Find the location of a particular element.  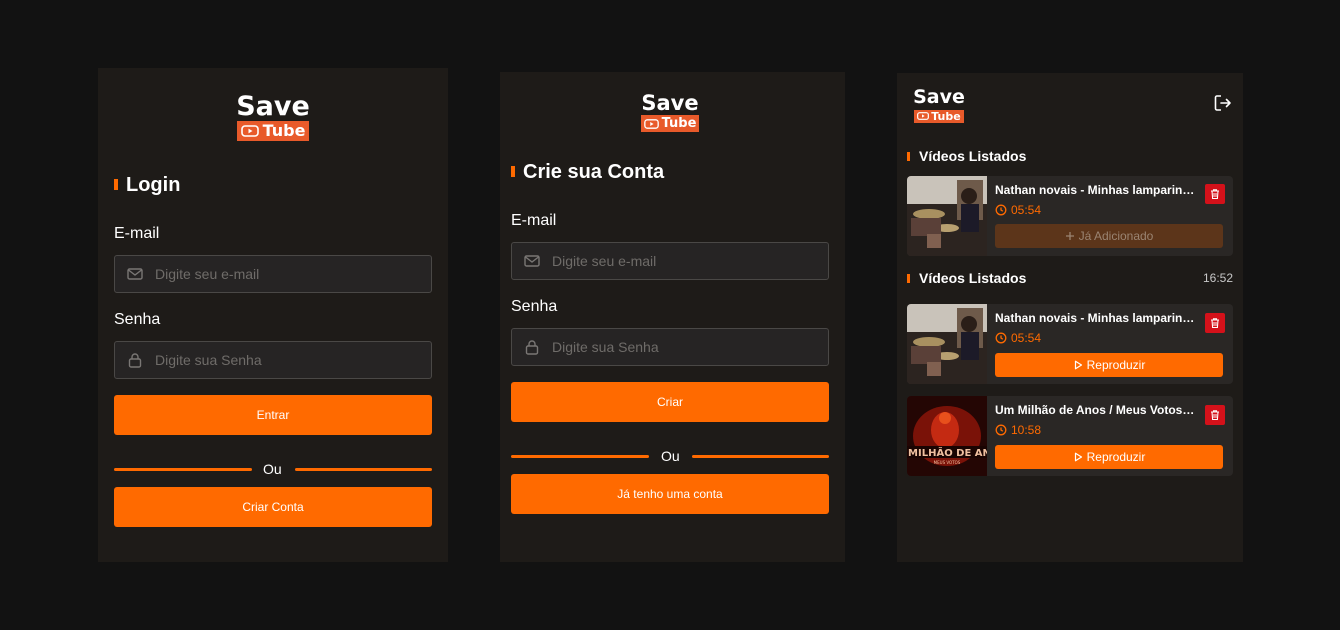

svg-text: MEUS VOTOS is located at coordinates (947, 462).